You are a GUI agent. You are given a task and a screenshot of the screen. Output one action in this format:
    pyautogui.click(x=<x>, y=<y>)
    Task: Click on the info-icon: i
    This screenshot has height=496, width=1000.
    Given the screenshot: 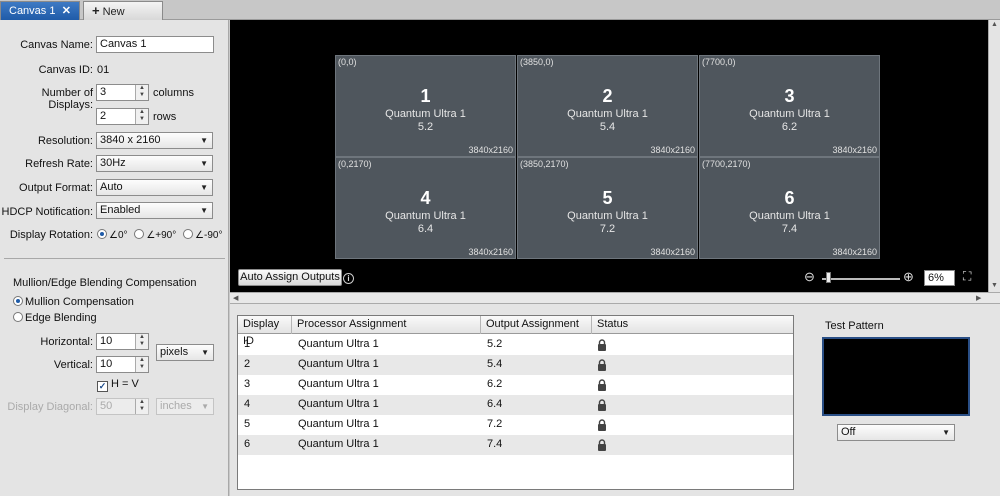 What is the action you would take?
    pyautogui.click(x=348, y=278)
    